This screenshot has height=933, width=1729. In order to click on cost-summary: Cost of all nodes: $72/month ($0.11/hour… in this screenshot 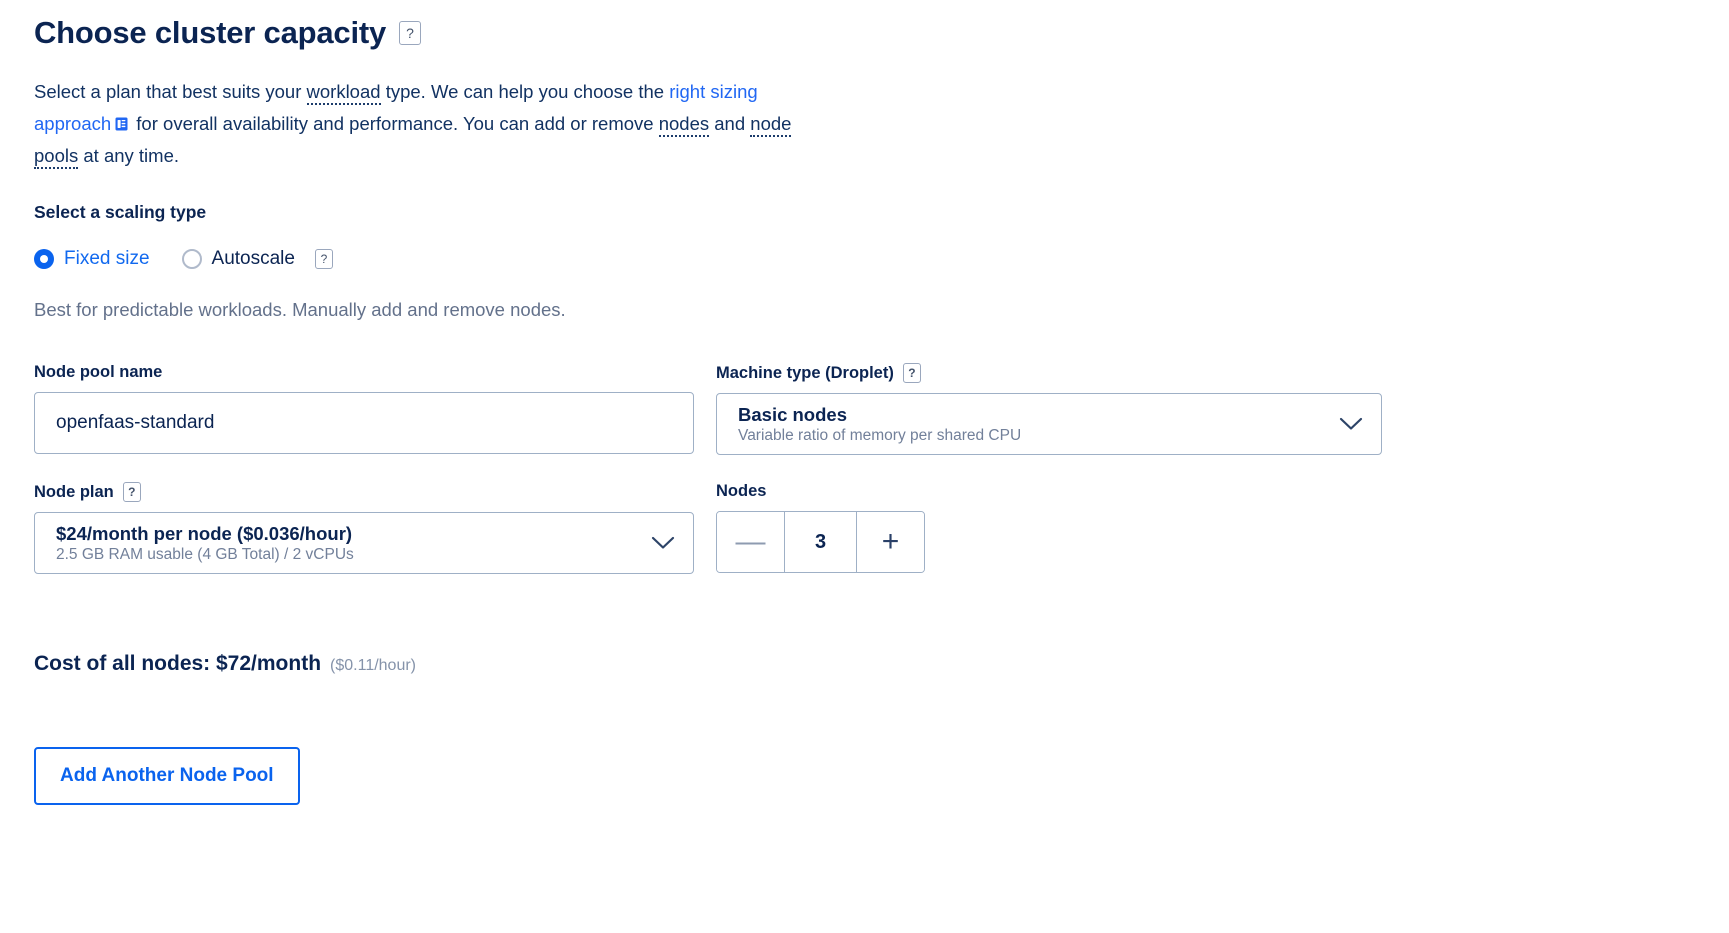, I will do `click(881, 664)`.